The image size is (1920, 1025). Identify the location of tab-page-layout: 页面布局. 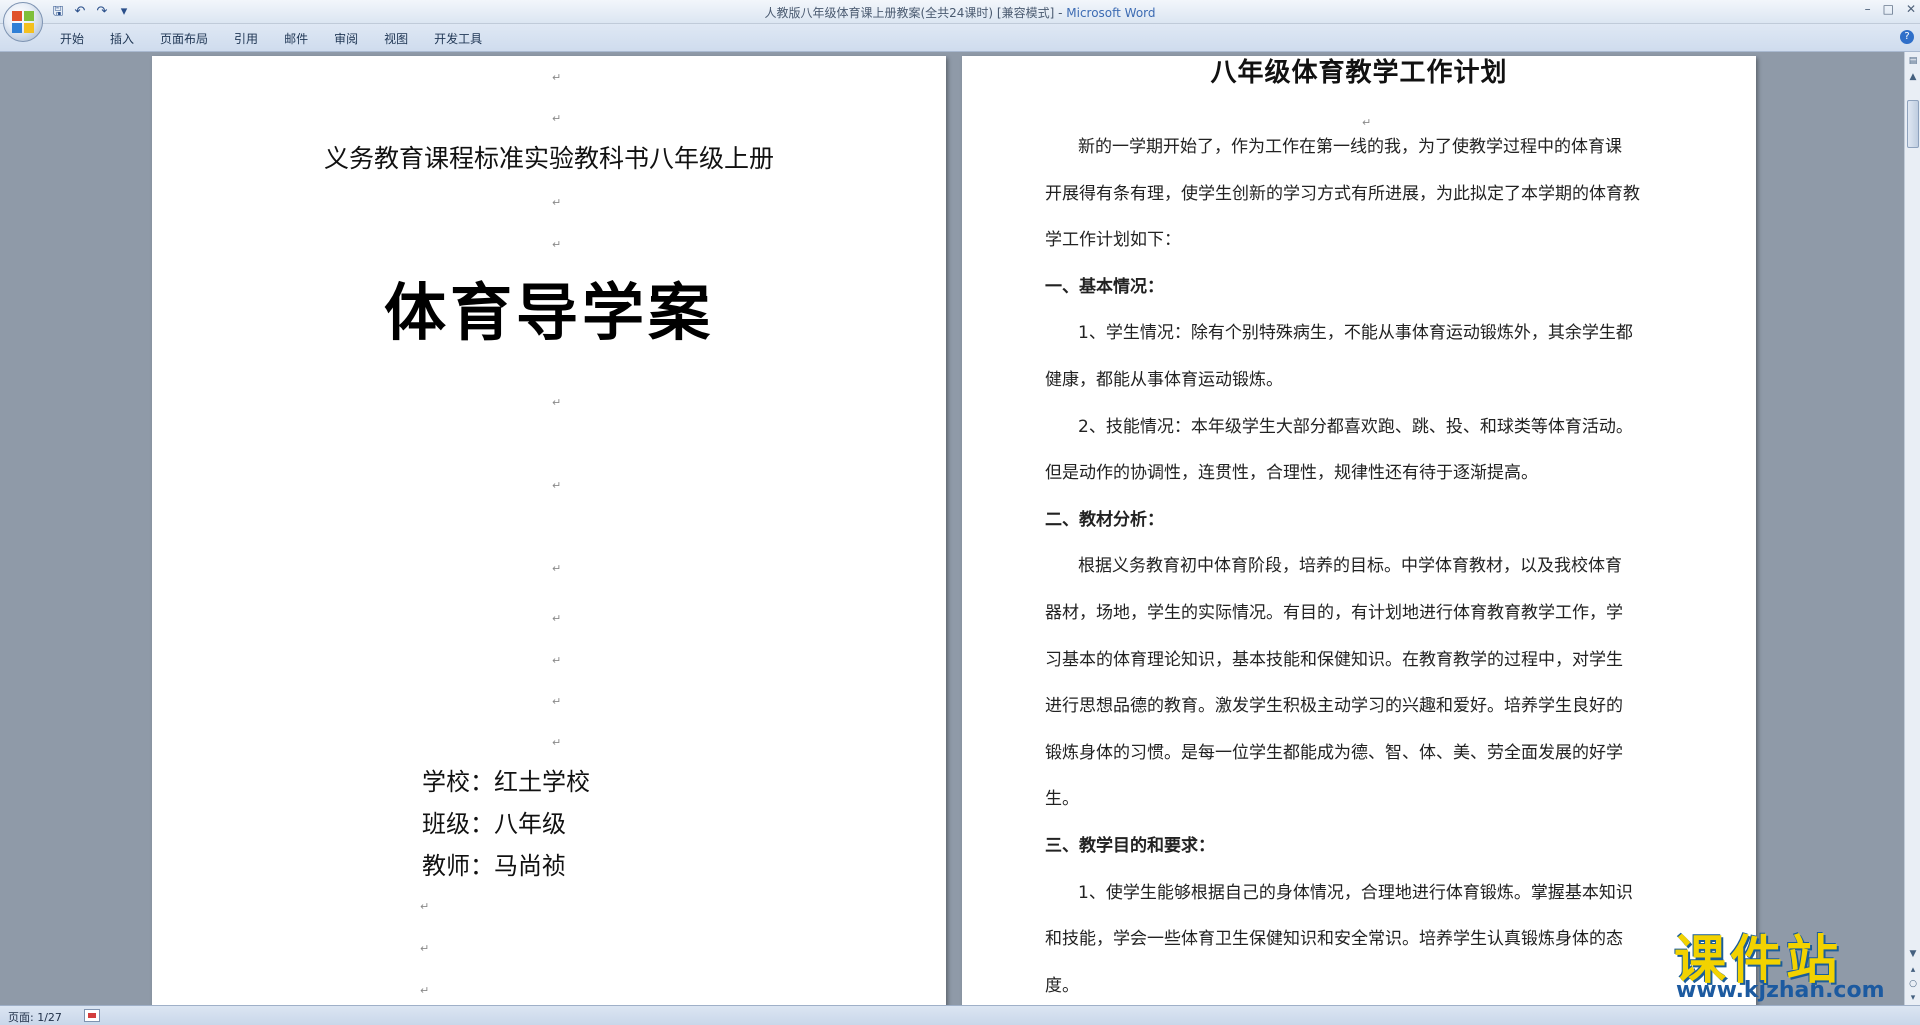
(184, 38).